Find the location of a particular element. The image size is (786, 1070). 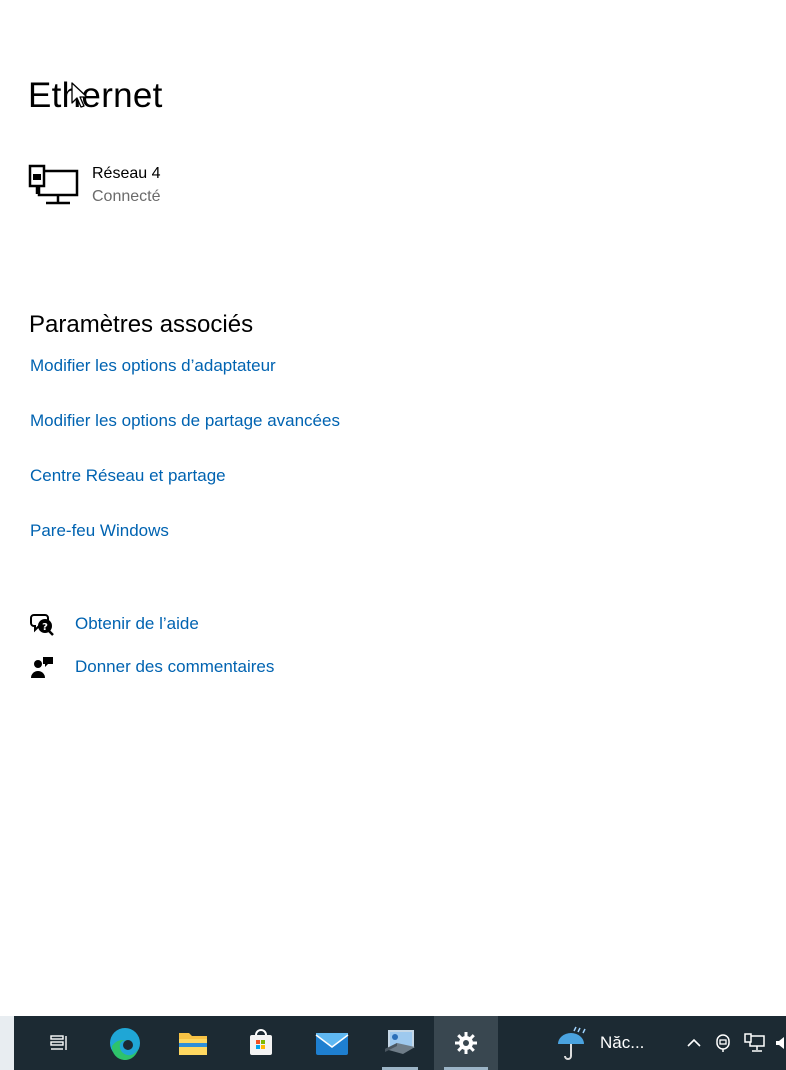

network-tray-button is located at coordinates (755, 1043).